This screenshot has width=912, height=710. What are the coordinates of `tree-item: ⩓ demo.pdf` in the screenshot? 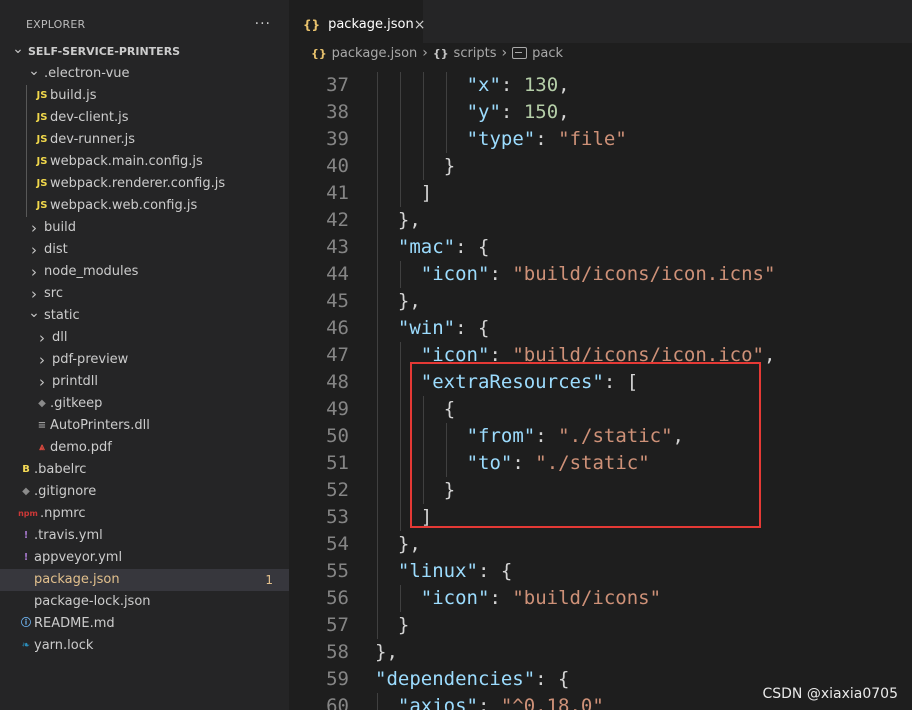 It's located at (144, 448).